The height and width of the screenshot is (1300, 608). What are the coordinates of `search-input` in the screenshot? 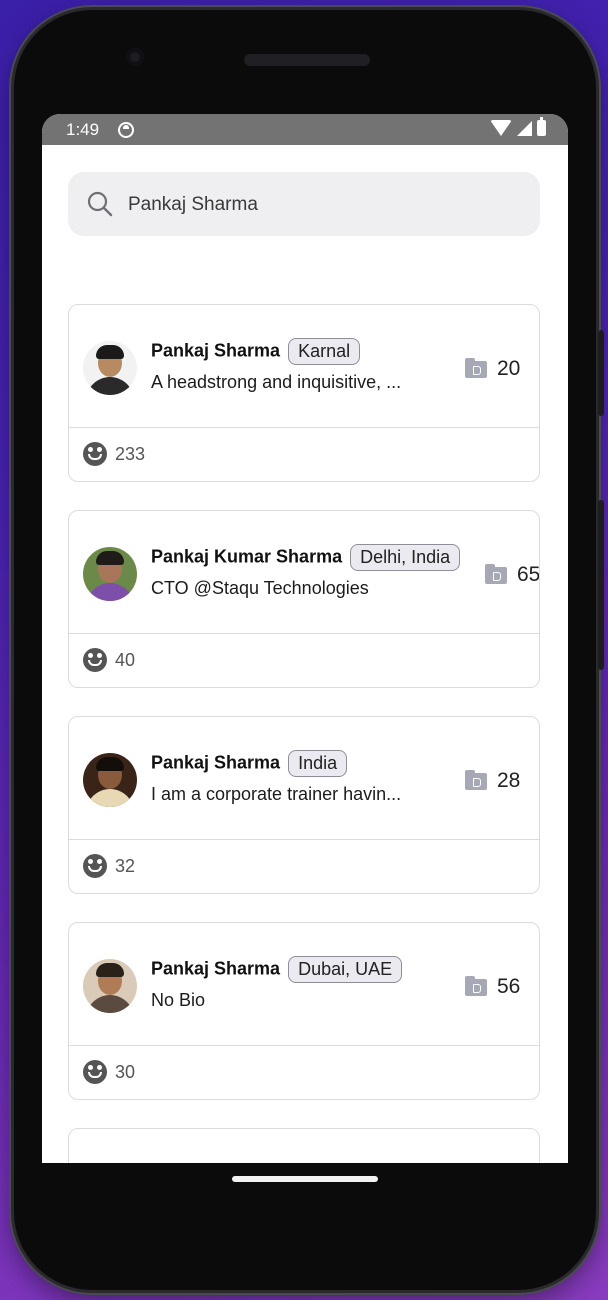 It's located at (328, 205).